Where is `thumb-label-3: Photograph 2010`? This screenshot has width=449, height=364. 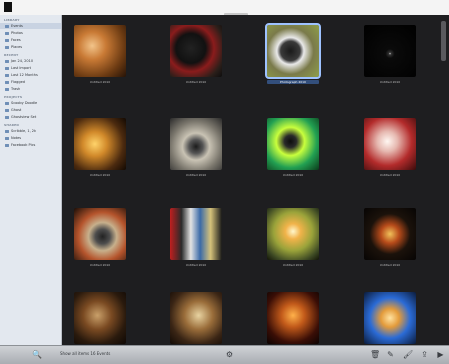
thumb-label-3: Photograph 2010 is located at coordinates (293, 82).